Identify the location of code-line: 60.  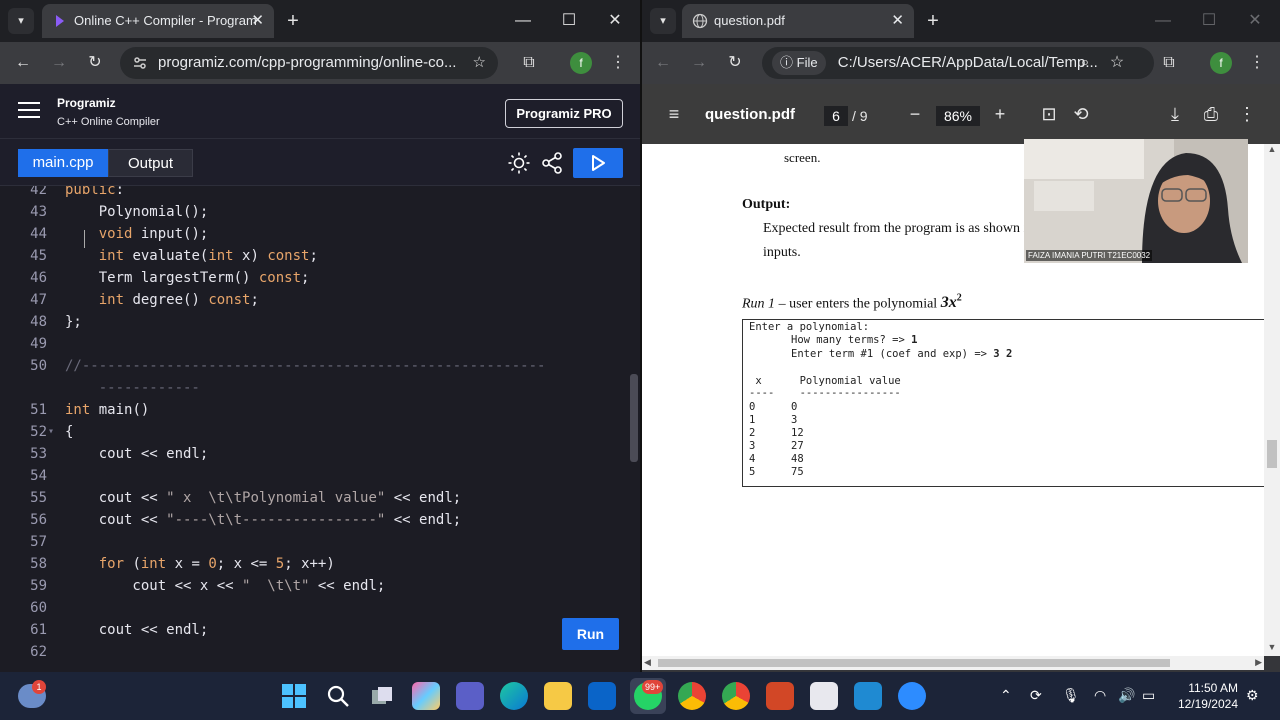
(305, 608).